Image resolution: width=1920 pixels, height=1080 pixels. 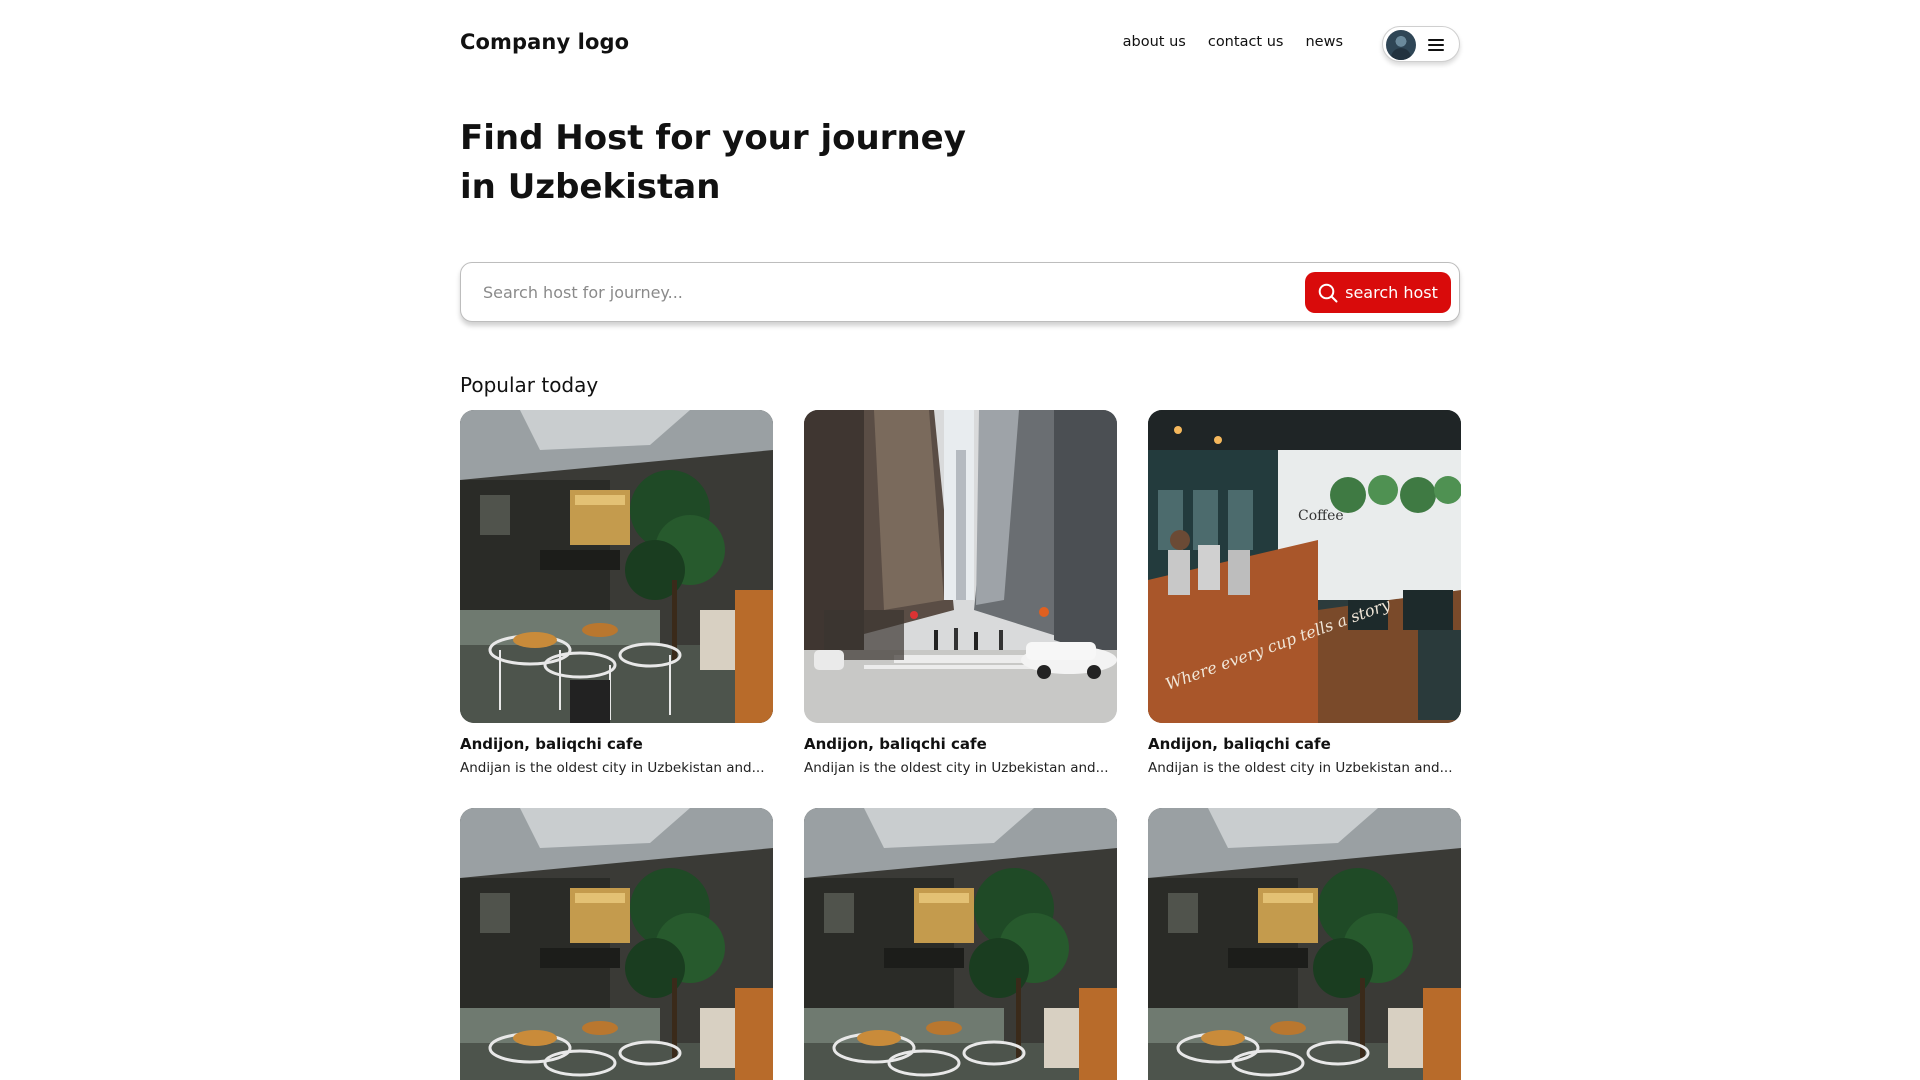 What do you see at coordinates (1401, 45) in the screenshot?
I see `avatar` at bounding box center [1401, 45].